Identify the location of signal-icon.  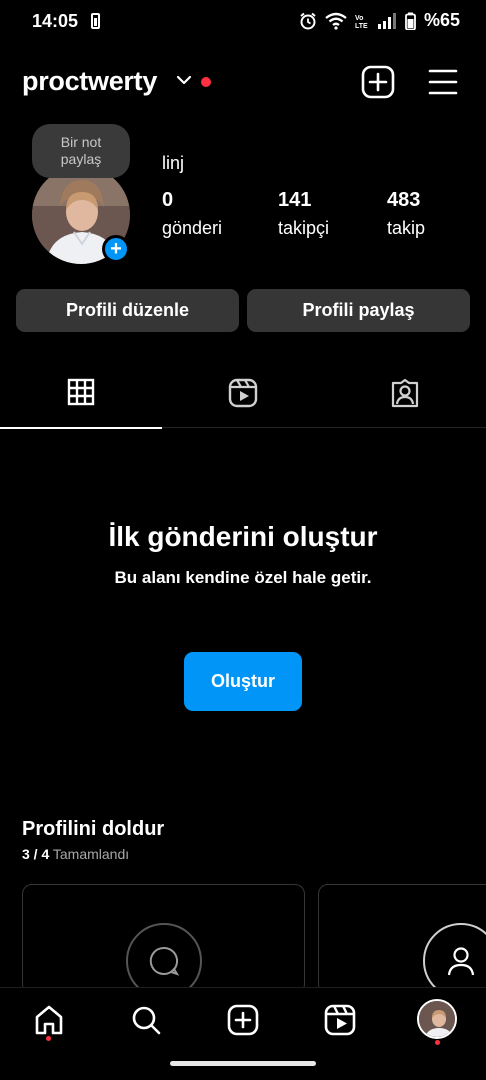
(386, 20).